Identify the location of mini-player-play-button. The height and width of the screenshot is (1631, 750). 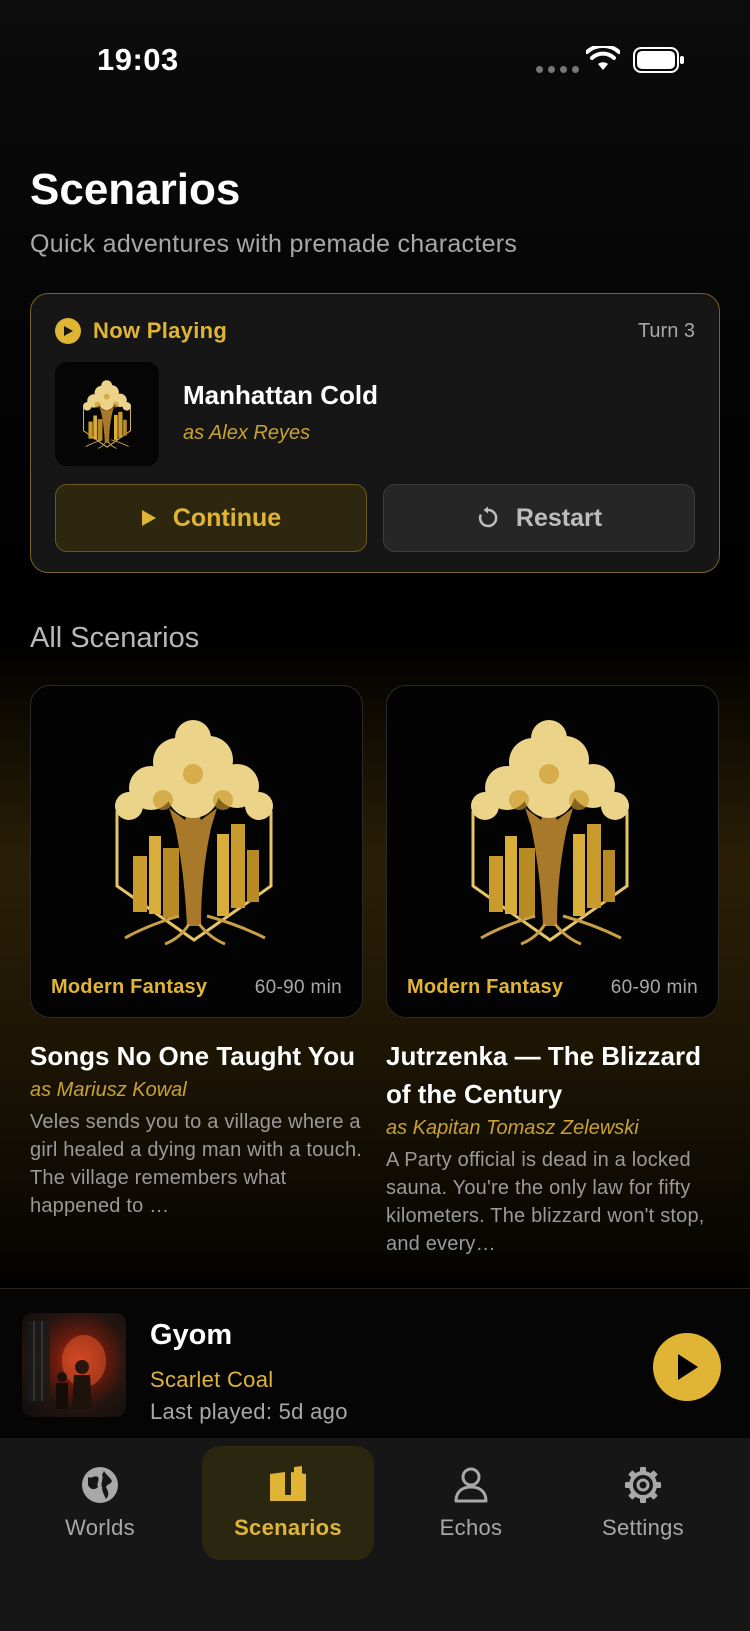
(687, 1367).